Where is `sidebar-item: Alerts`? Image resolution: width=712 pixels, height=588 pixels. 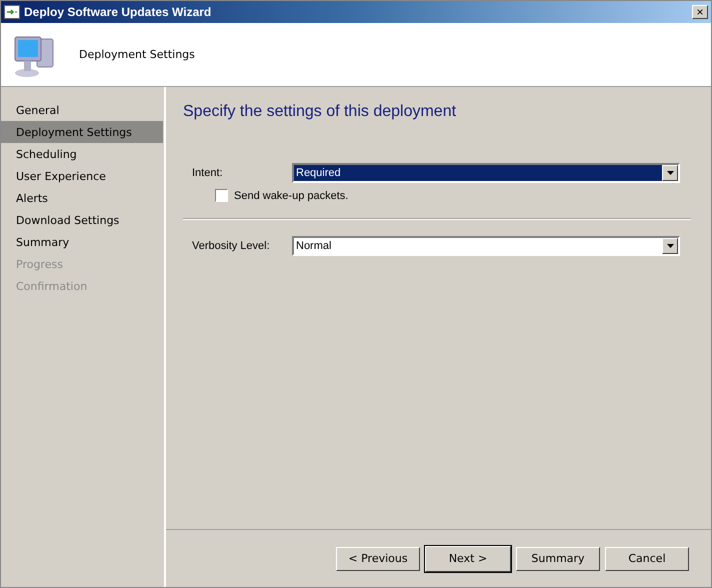
sidebar-item: Alerts is located at coordinates (82, 198).